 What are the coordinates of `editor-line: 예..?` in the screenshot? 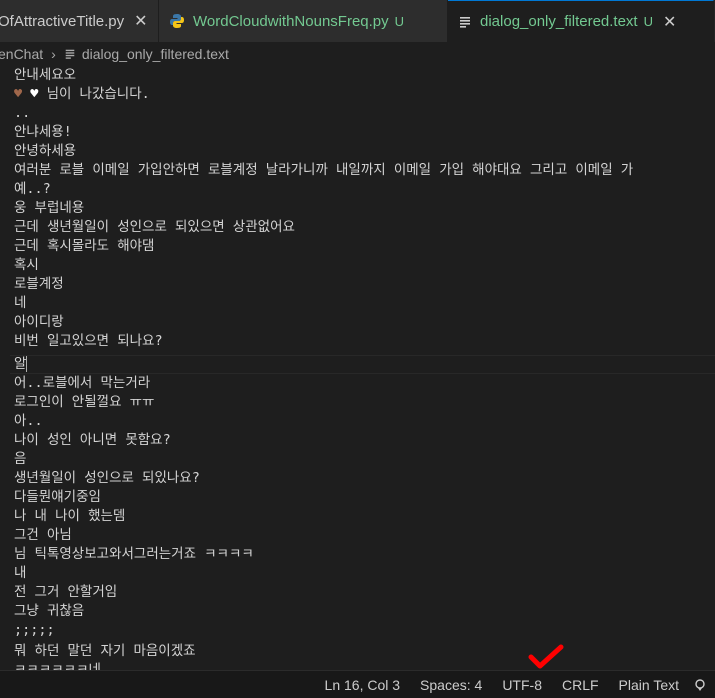 It's located at (32, 189).